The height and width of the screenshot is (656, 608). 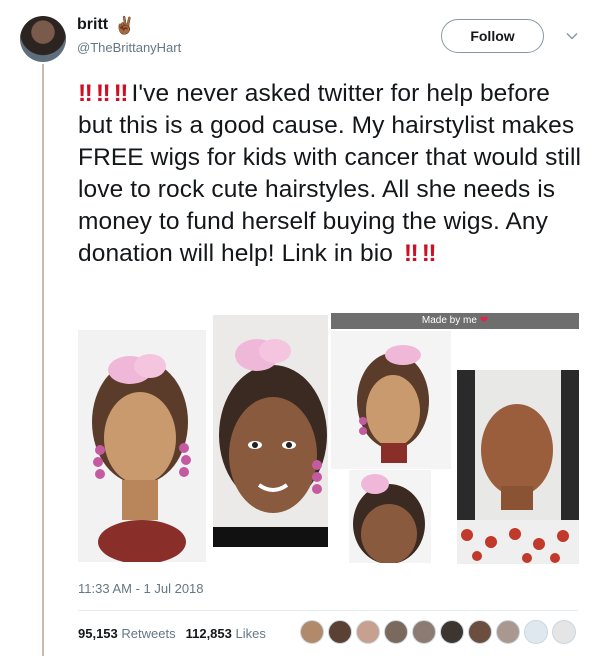 I want to click on display-name: britt, so click(x=92, y=25).